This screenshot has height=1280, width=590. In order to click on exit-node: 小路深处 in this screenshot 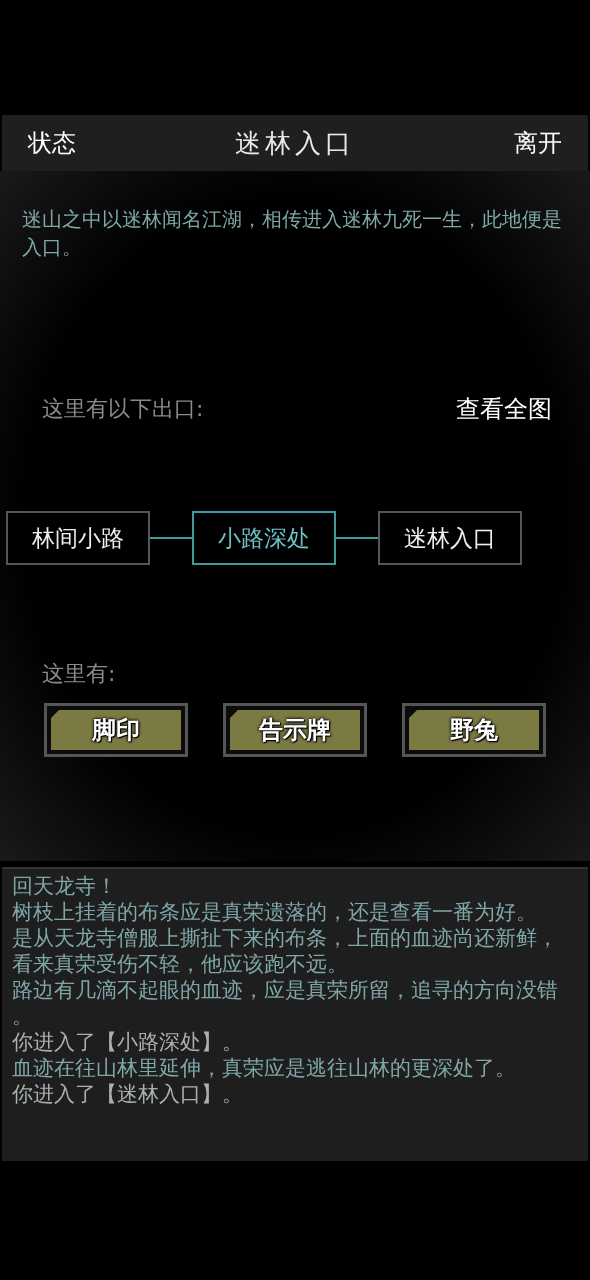, I will do `click(264, 538)`.